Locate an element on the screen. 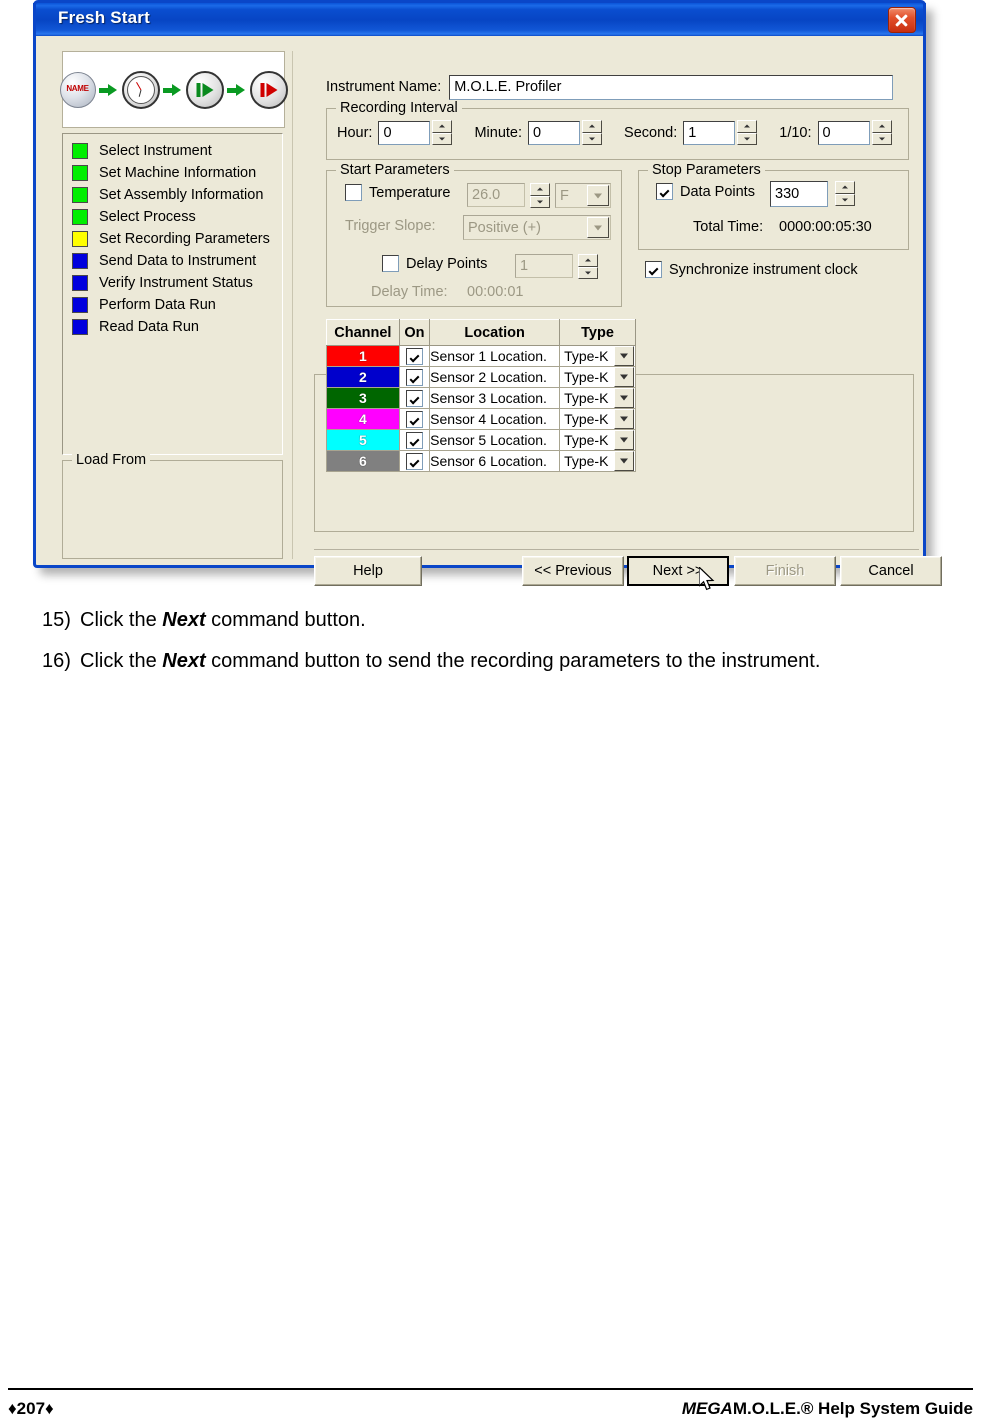 The height and width of the screenshot is (1424, 981). instrument-name-input is located at coordinates (671, 87).